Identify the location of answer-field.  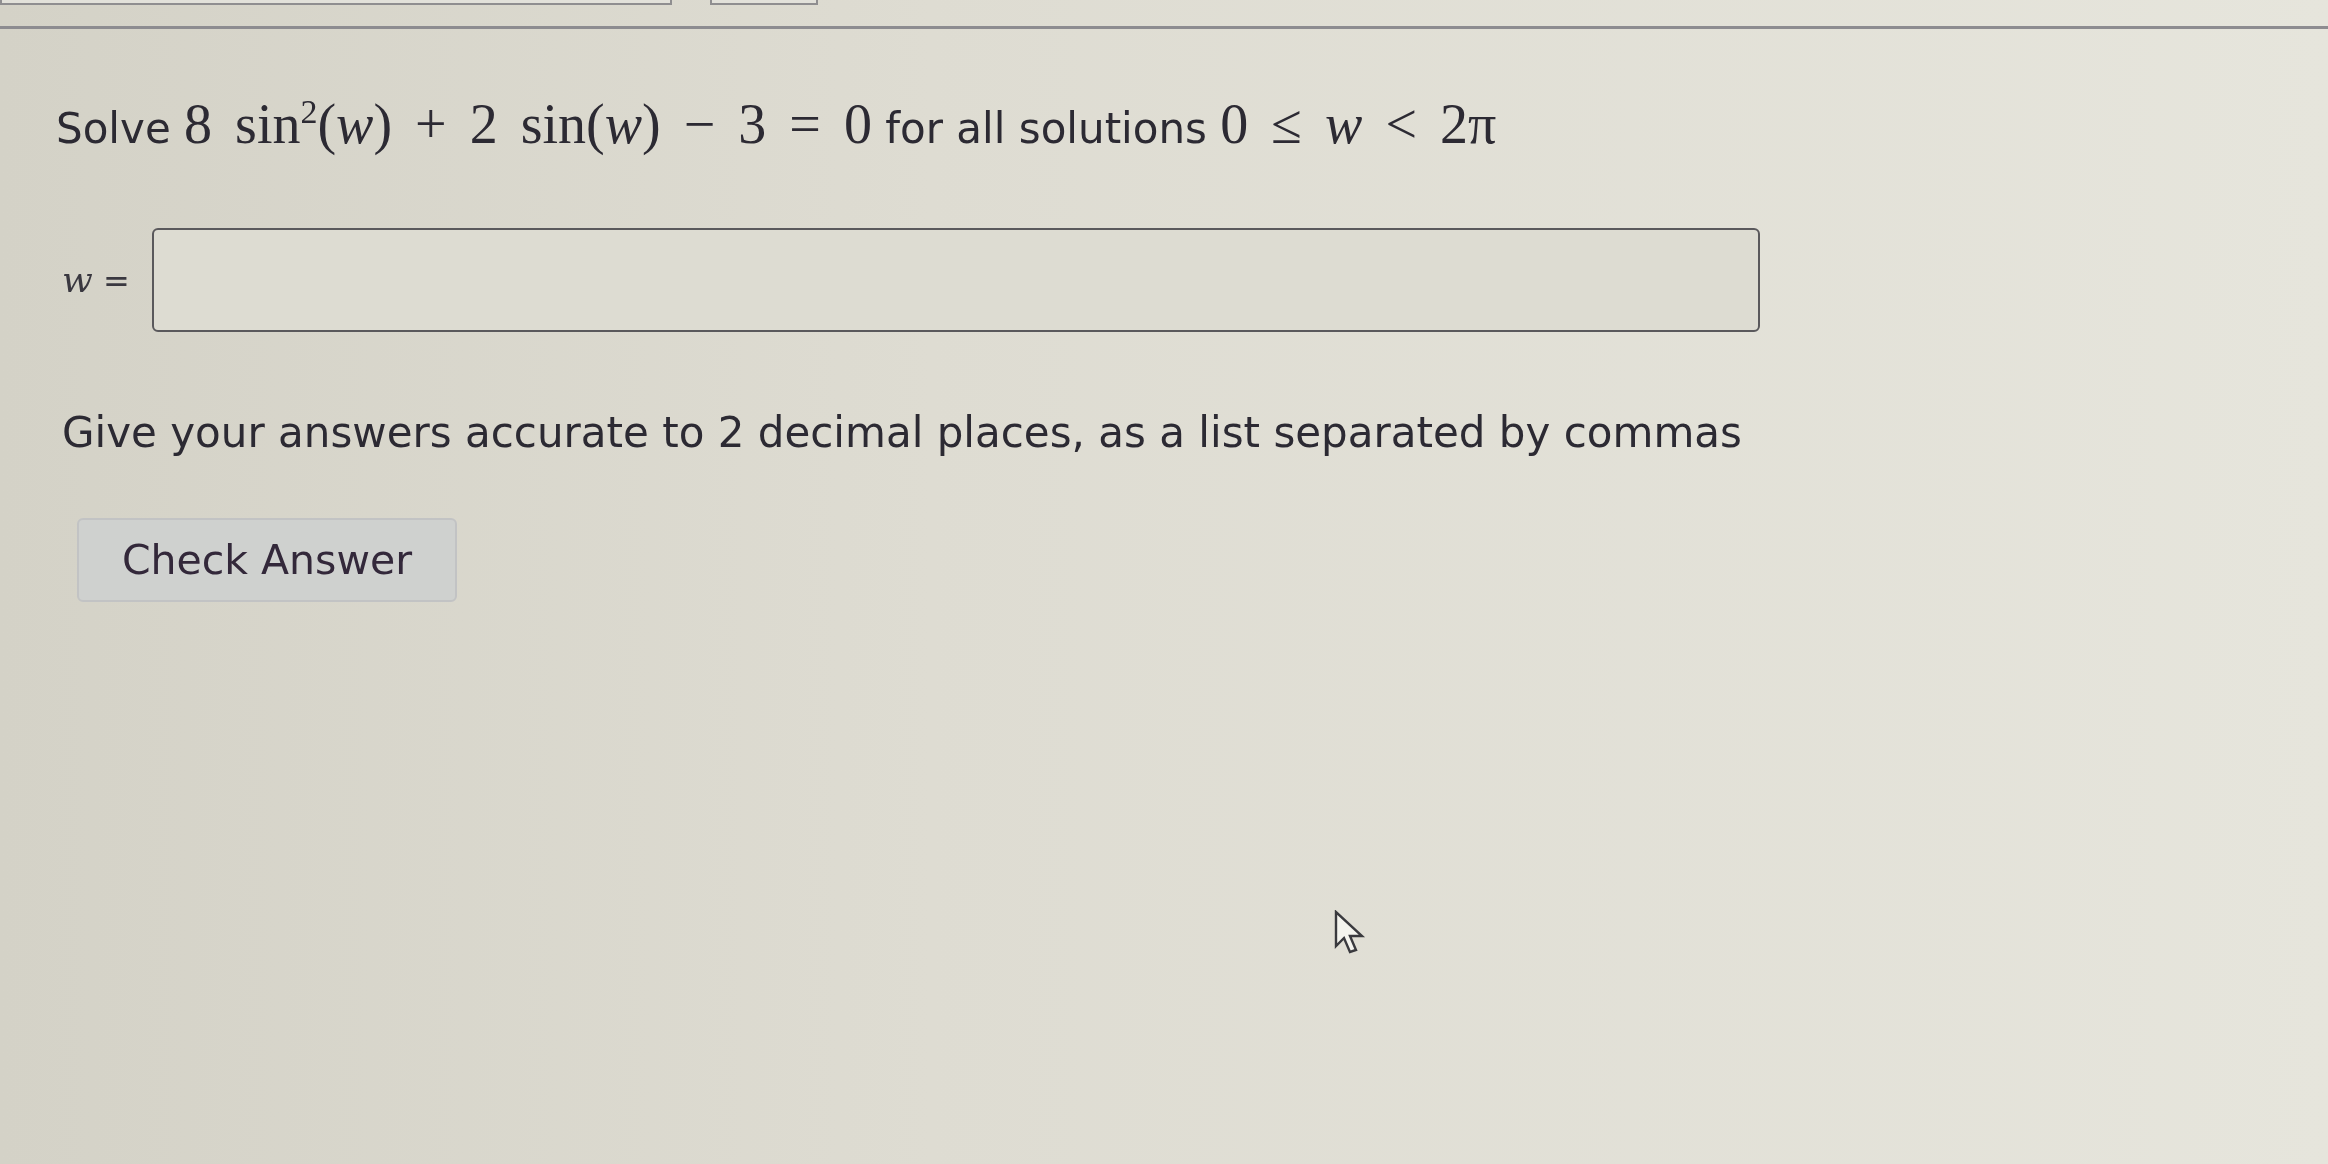
(955, 279).